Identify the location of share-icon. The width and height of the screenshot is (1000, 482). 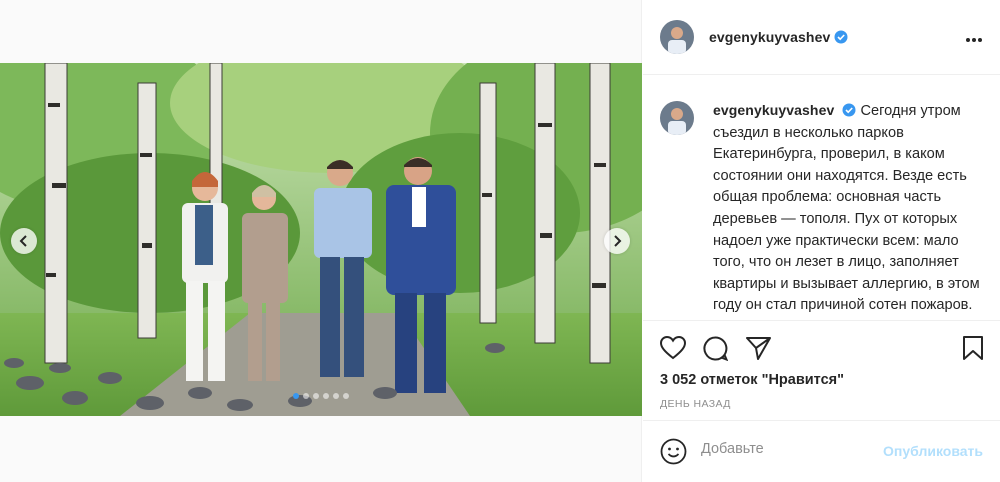
(758, 348).